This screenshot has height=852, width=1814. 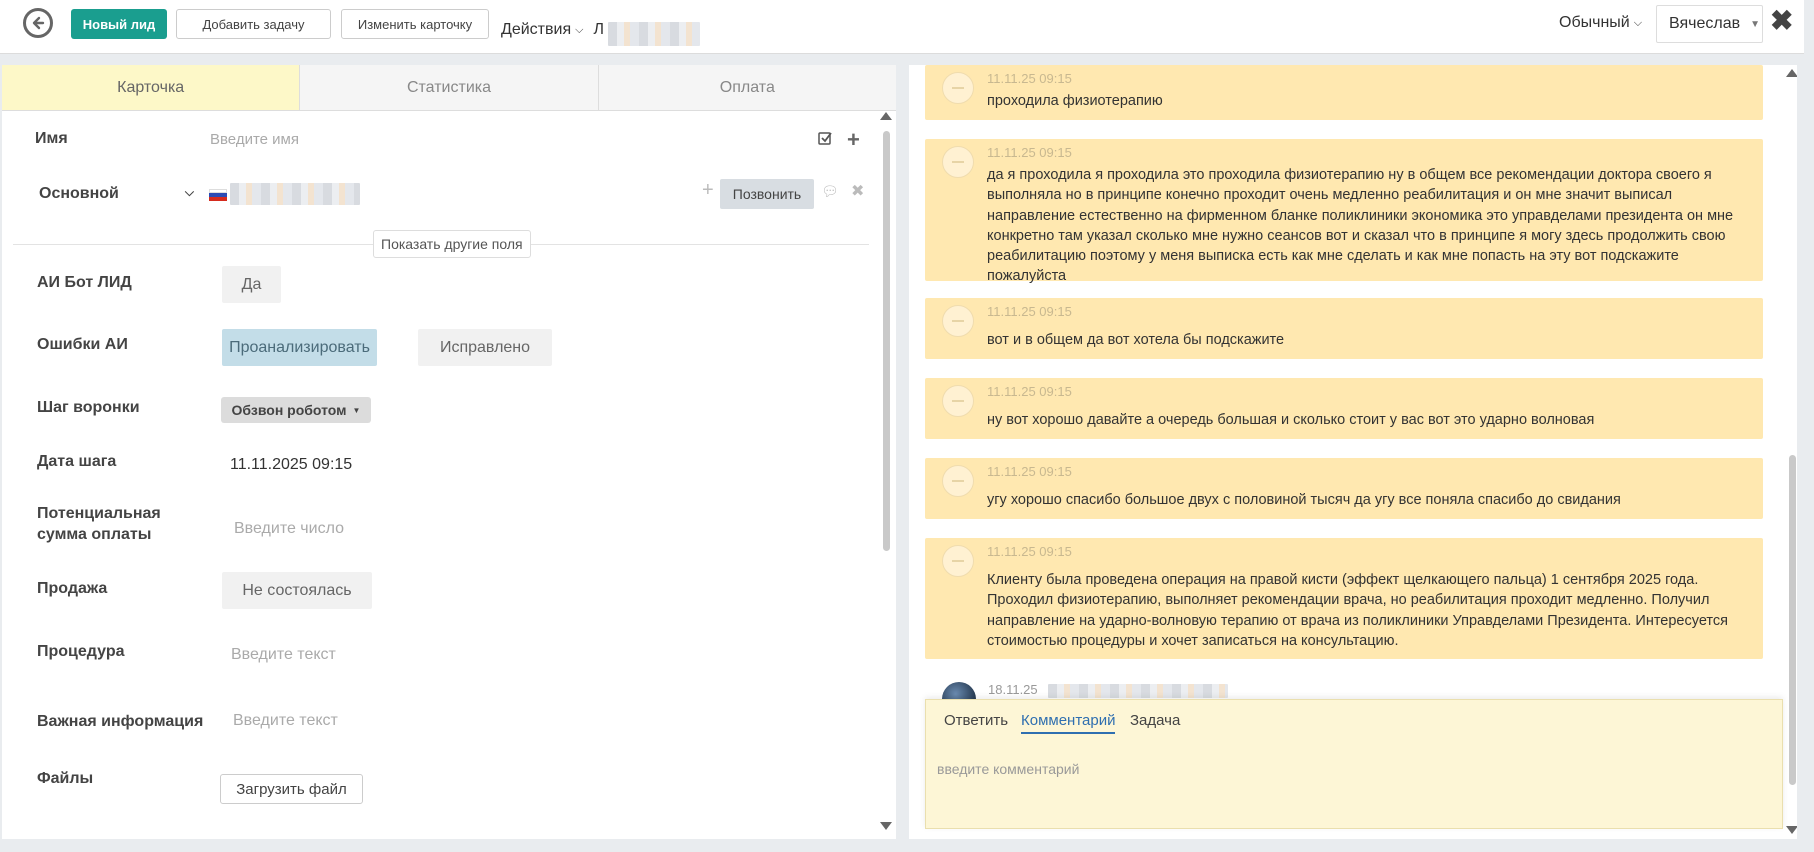 I want to click on tab-statistics: Статистика, so click(x=449, y=87).